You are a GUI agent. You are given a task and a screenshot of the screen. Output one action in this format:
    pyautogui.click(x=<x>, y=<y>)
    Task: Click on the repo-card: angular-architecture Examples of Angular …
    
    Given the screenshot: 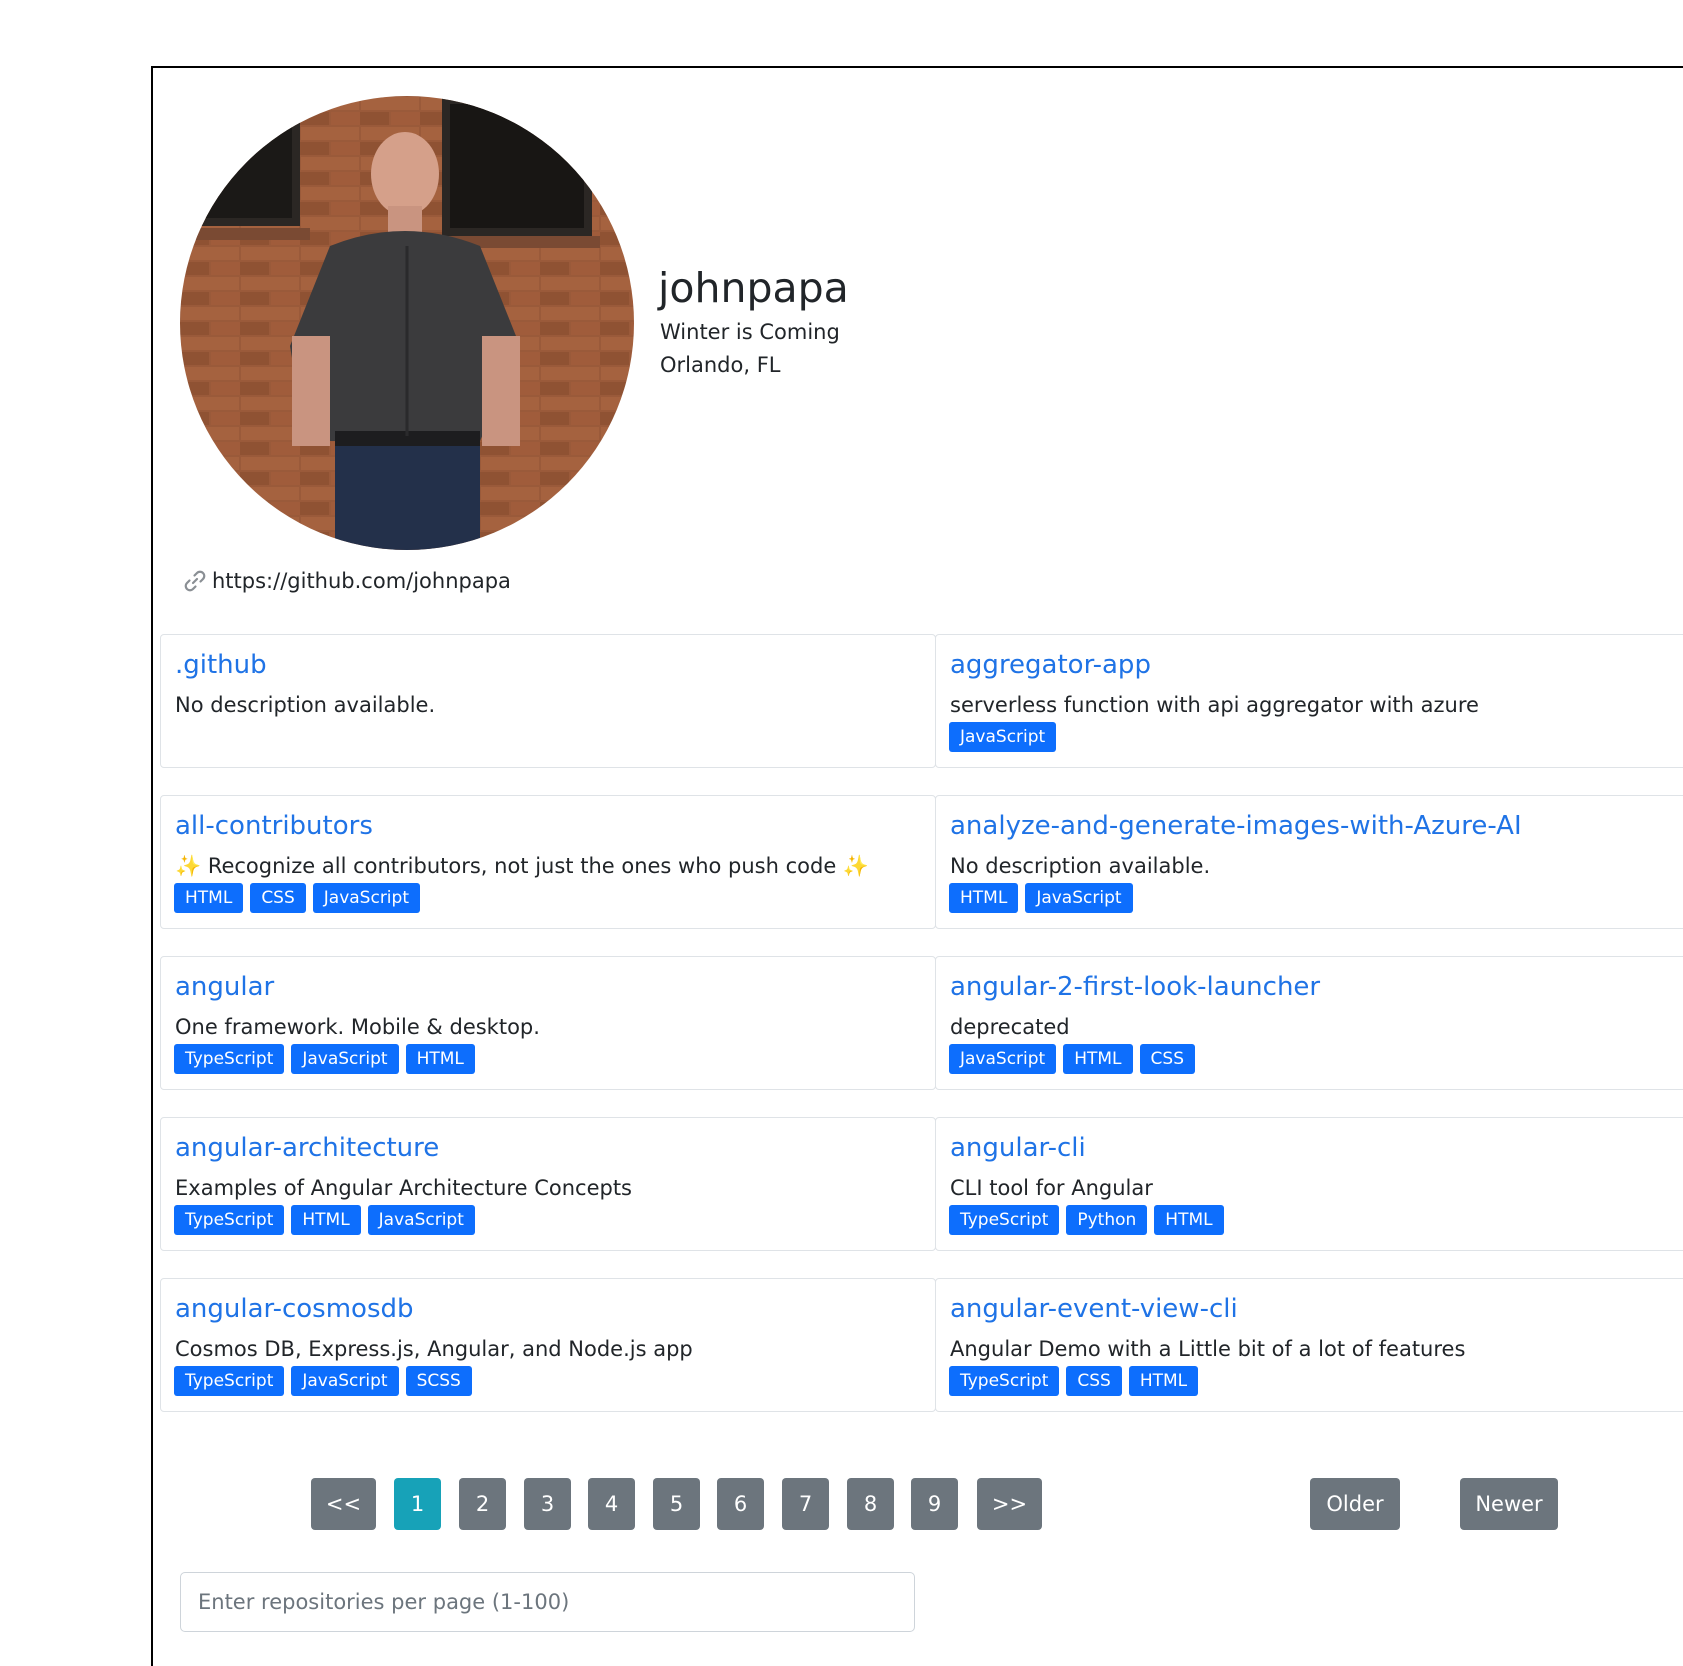 What is the action you would take?
    pyautogui.click(x=548, y=1184)
    